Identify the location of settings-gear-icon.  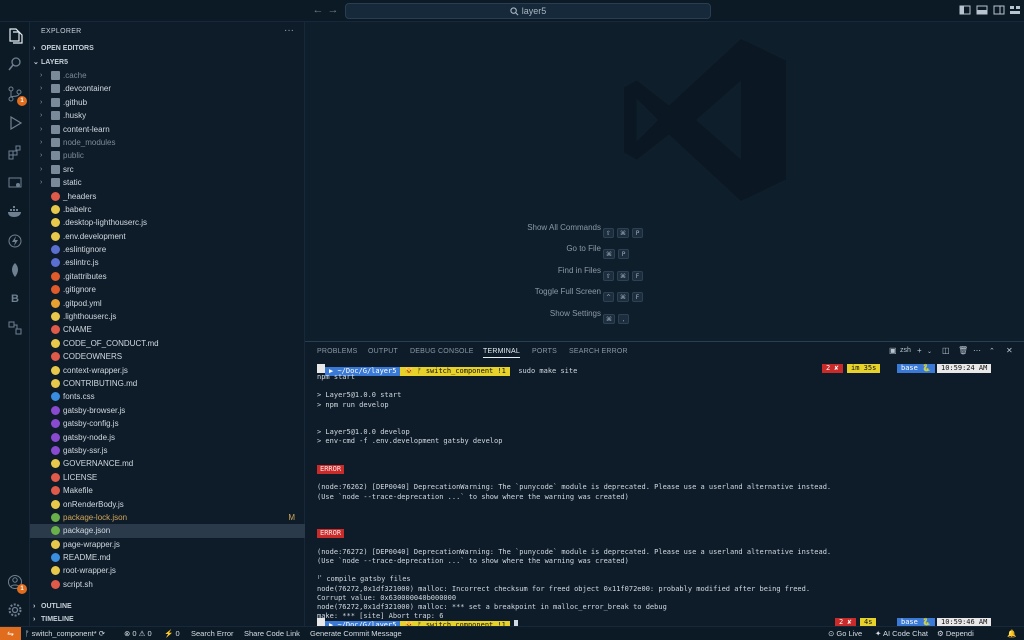
(15, 610).